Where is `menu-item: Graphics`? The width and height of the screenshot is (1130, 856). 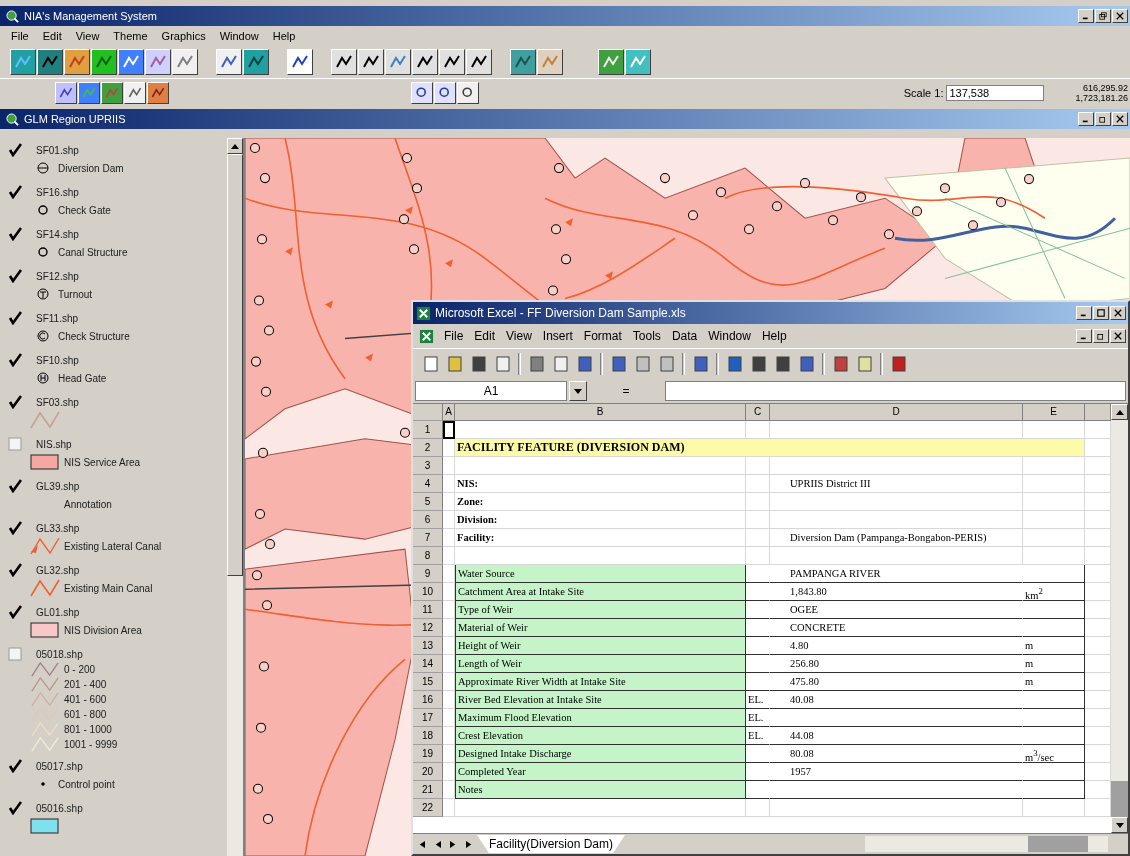 menu-item: Graphics is located at coordinates (183, 36).